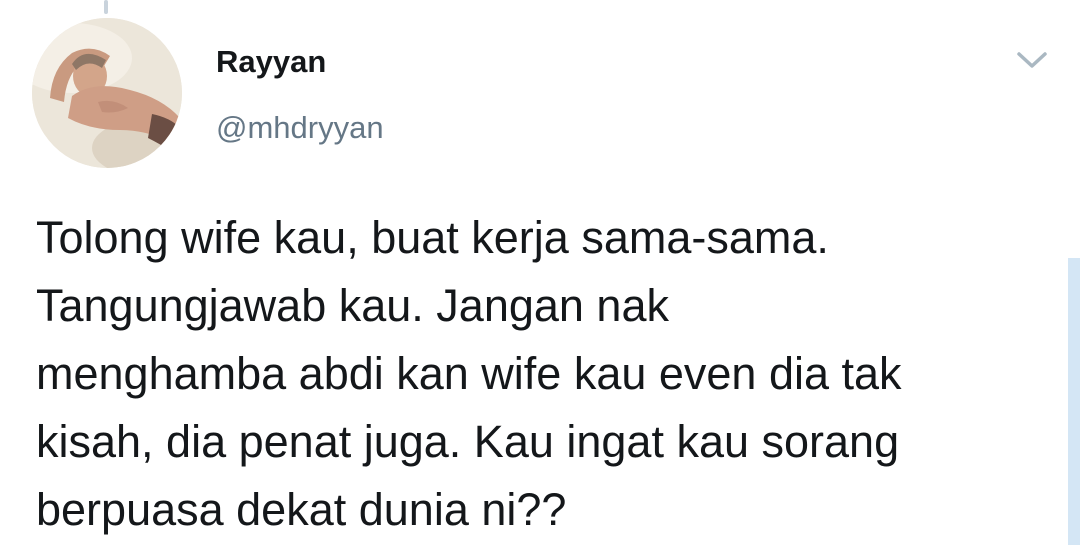 The height and width of the screenshot is (545, 1080). I want to click on scrollbar, so click(1074, 401).